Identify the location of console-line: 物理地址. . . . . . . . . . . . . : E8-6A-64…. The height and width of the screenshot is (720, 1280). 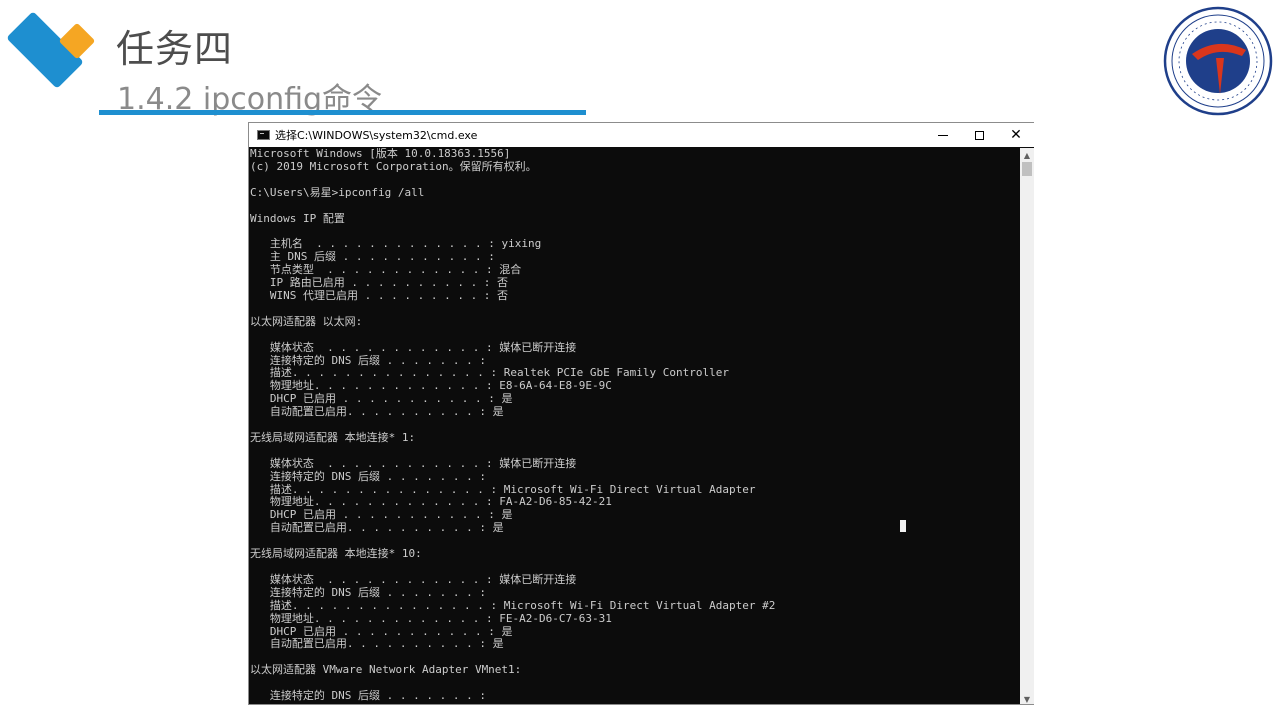
(431, 386).